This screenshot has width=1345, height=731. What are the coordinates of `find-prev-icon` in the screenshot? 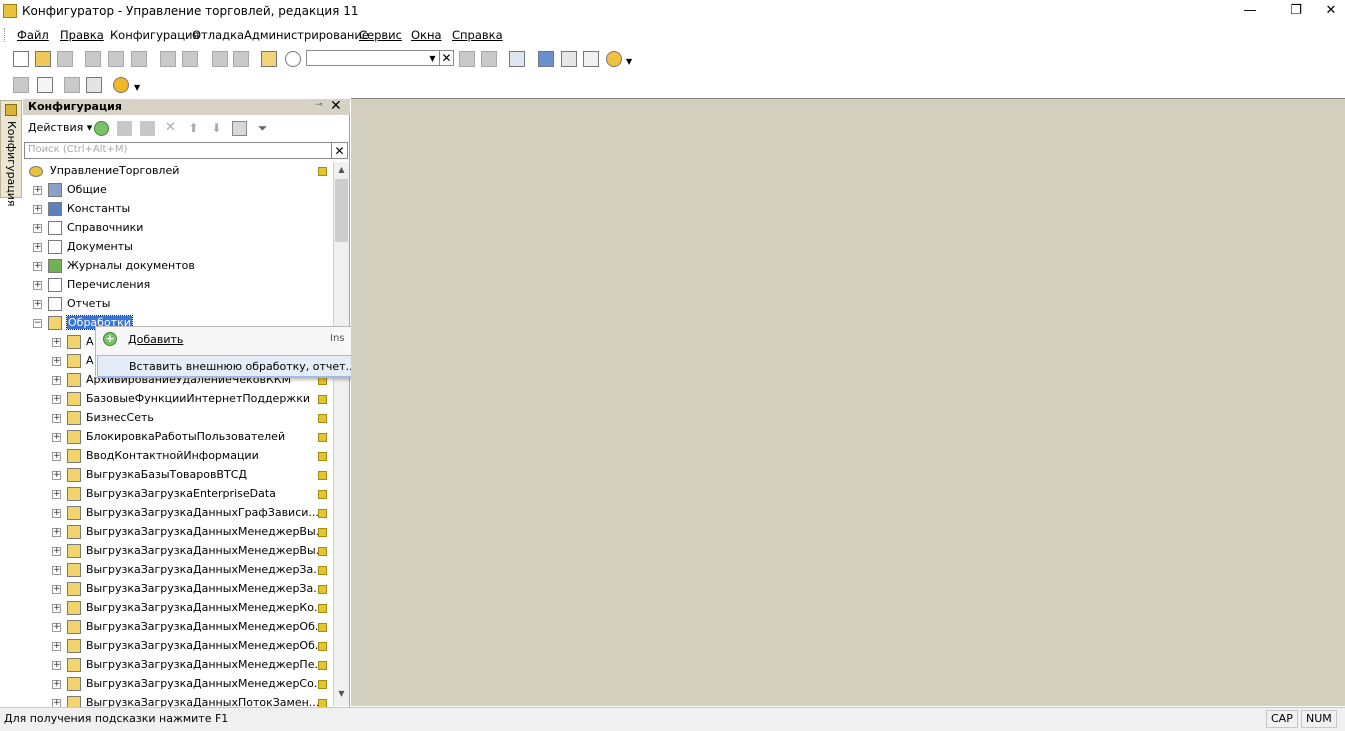 It's located at (467, 59).